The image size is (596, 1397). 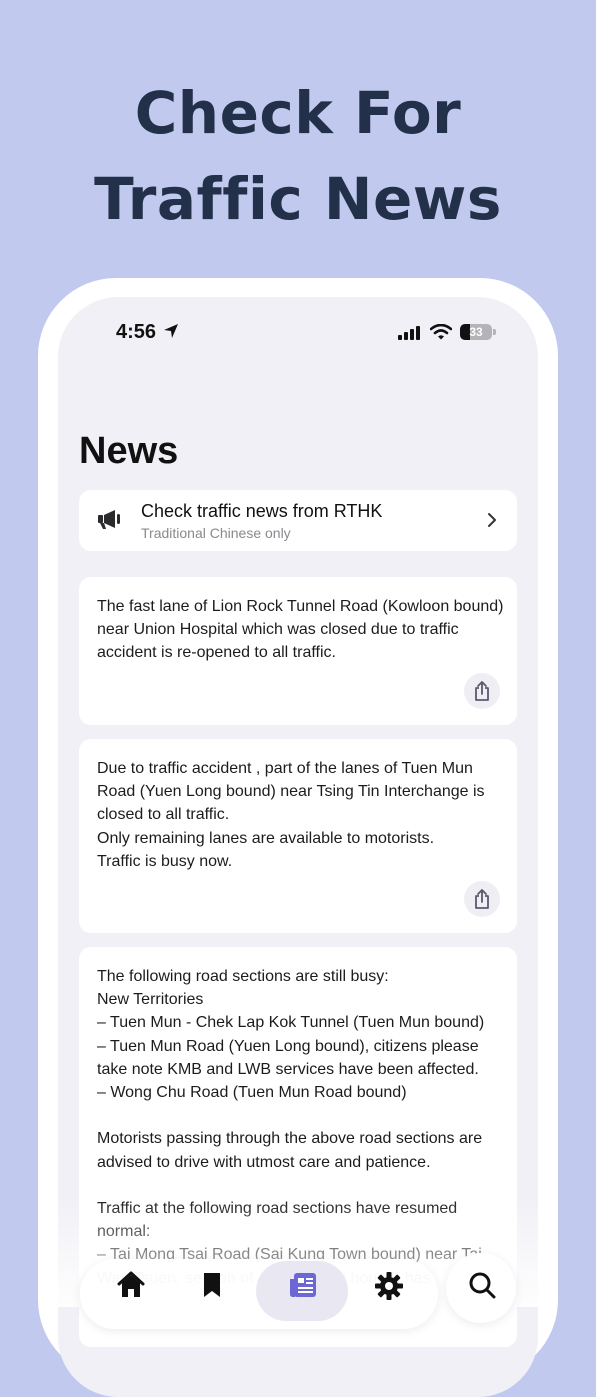 I want to click on search-button, so click(x=481, y=1288).